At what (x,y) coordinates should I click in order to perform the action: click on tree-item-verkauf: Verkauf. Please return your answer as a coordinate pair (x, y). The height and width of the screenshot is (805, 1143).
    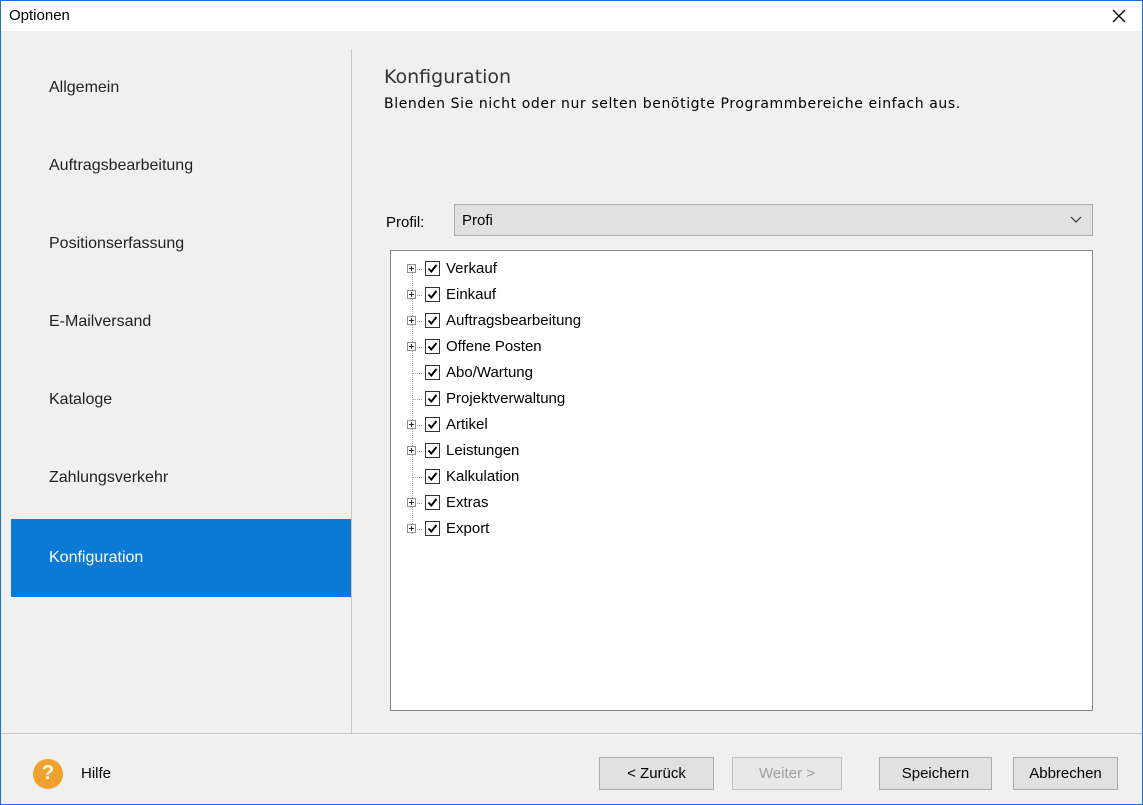
    Looking at the image, I should click on (741, 269).